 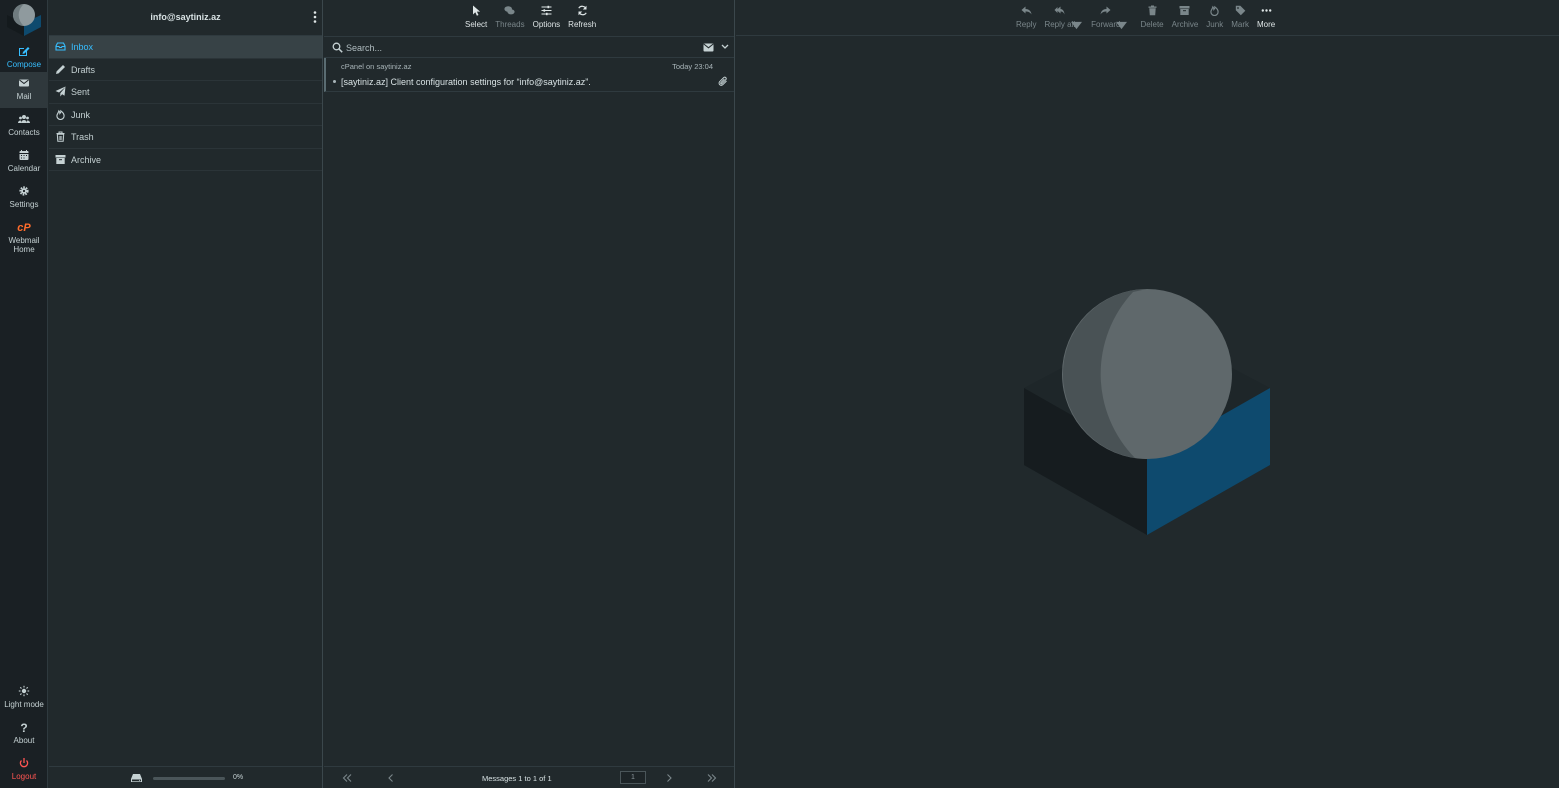 I want to click on delete-button: Delete, so click(x=1151, y=18).